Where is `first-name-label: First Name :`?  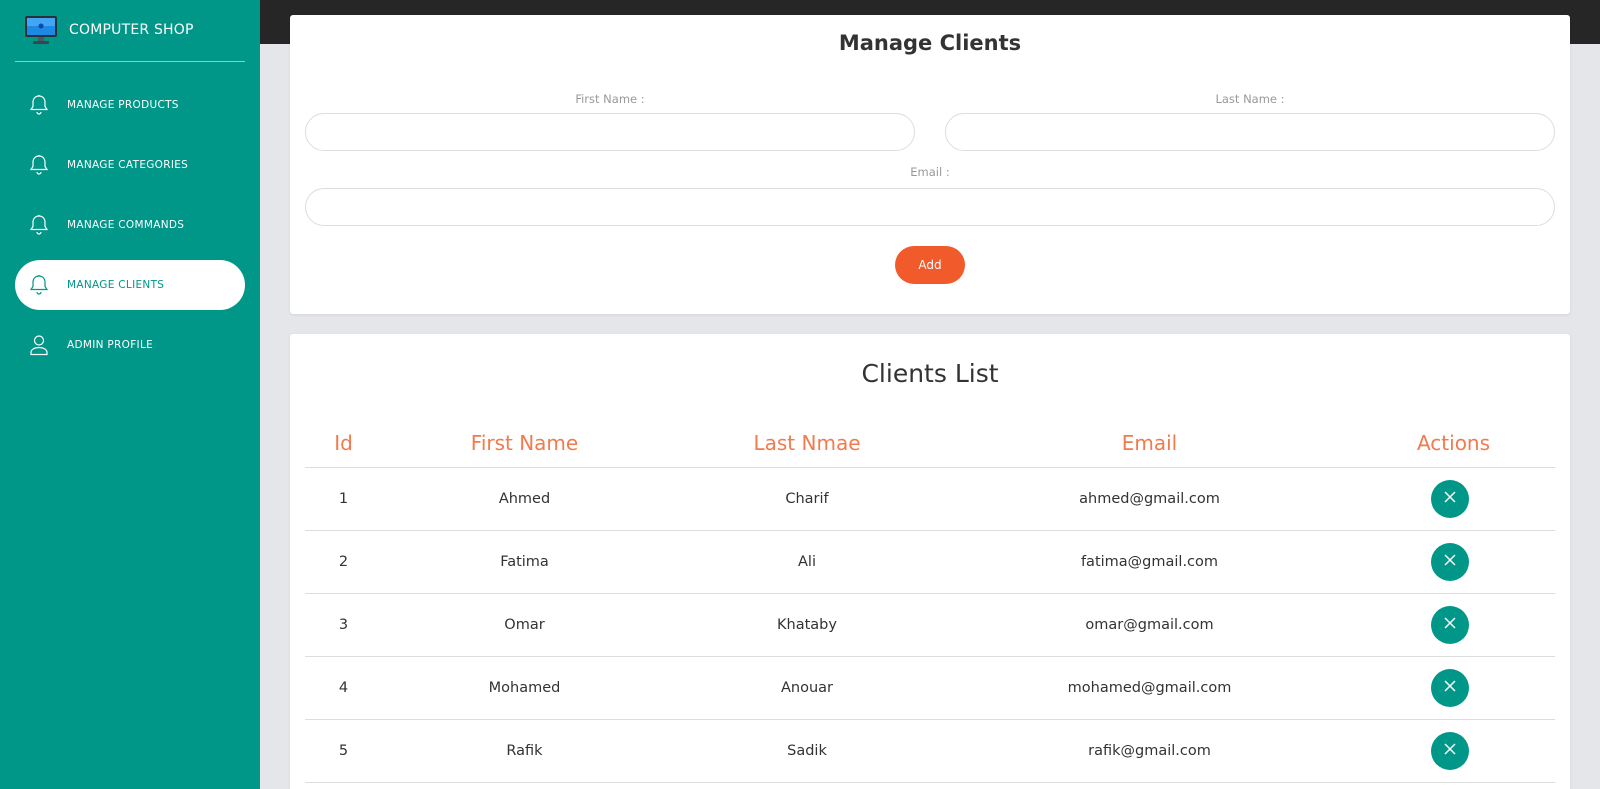 first-name-label: First Name : is located at coordinates (610, 99).